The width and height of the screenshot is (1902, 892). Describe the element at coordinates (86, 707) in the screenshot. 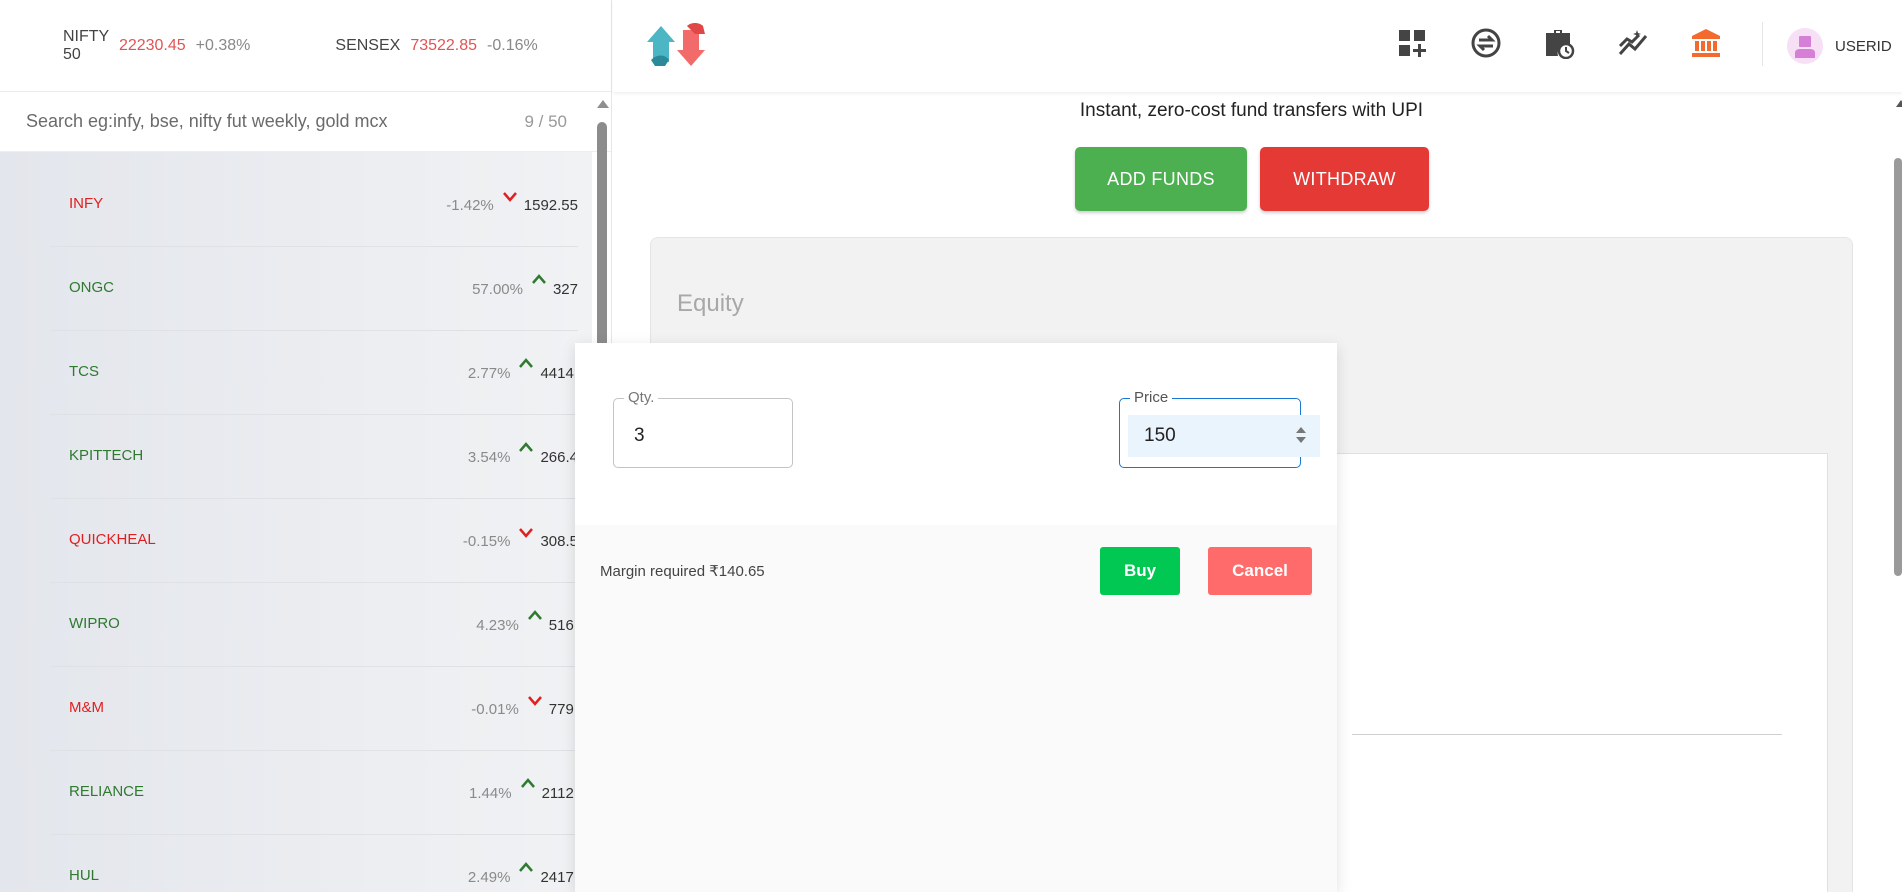

I see `stock-name: M&M` at that location.